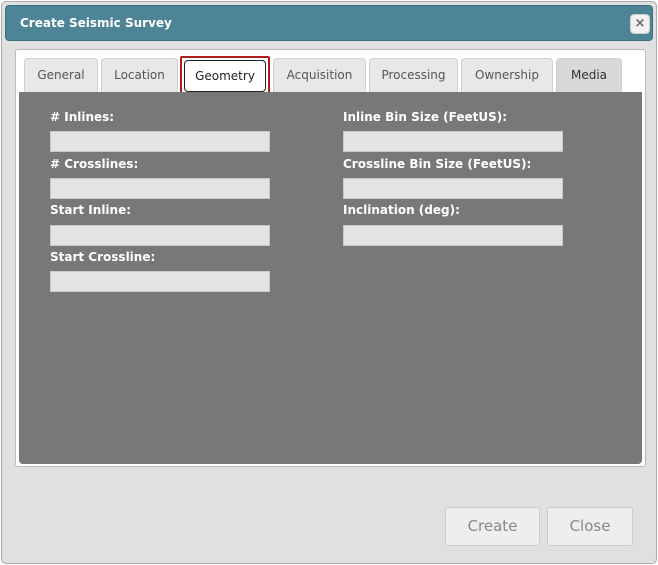  Describe the element at coordinates (507, 75) in the screenshot. I see `tab-ownership: Ownership` at that location.